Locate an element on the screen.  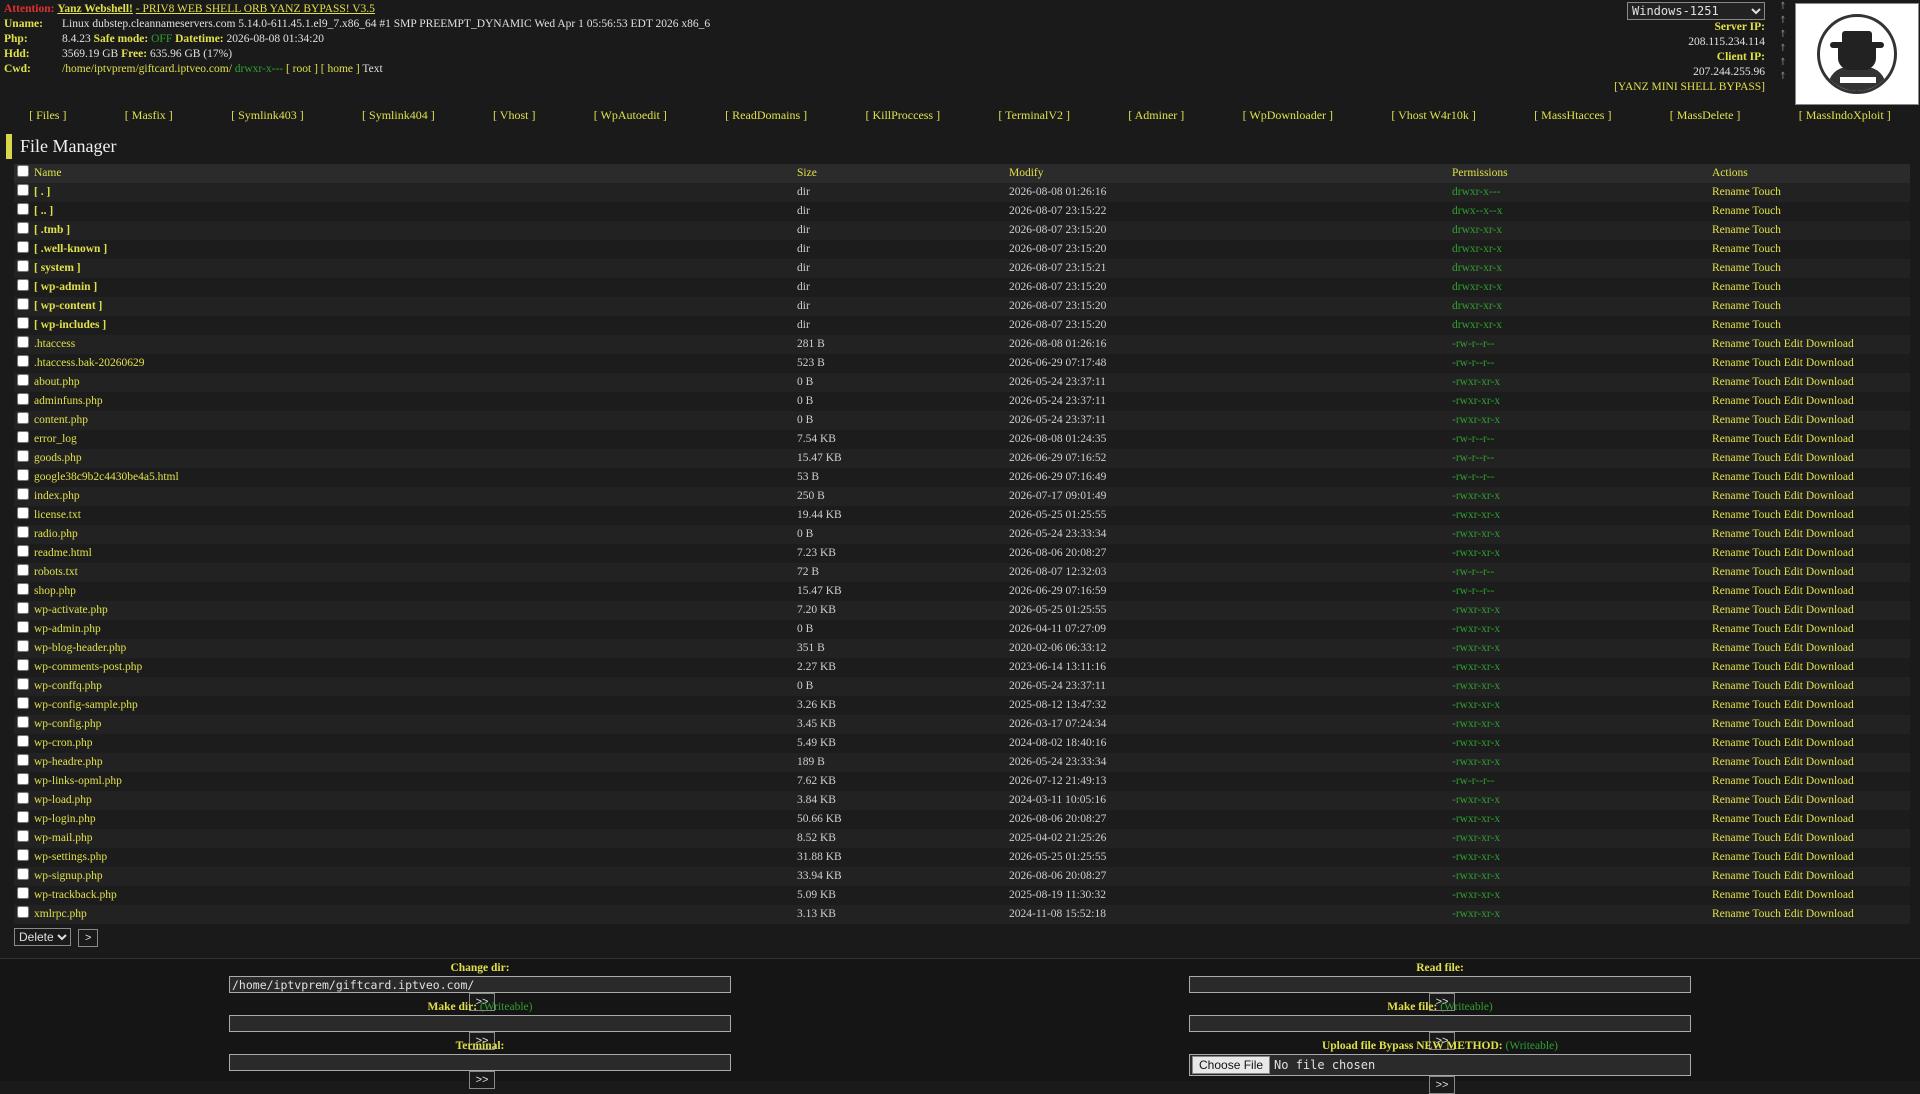
menu-item-vhostw4r10k: [ Vhost W4r10k ] is located at coordinates (1433, 116).